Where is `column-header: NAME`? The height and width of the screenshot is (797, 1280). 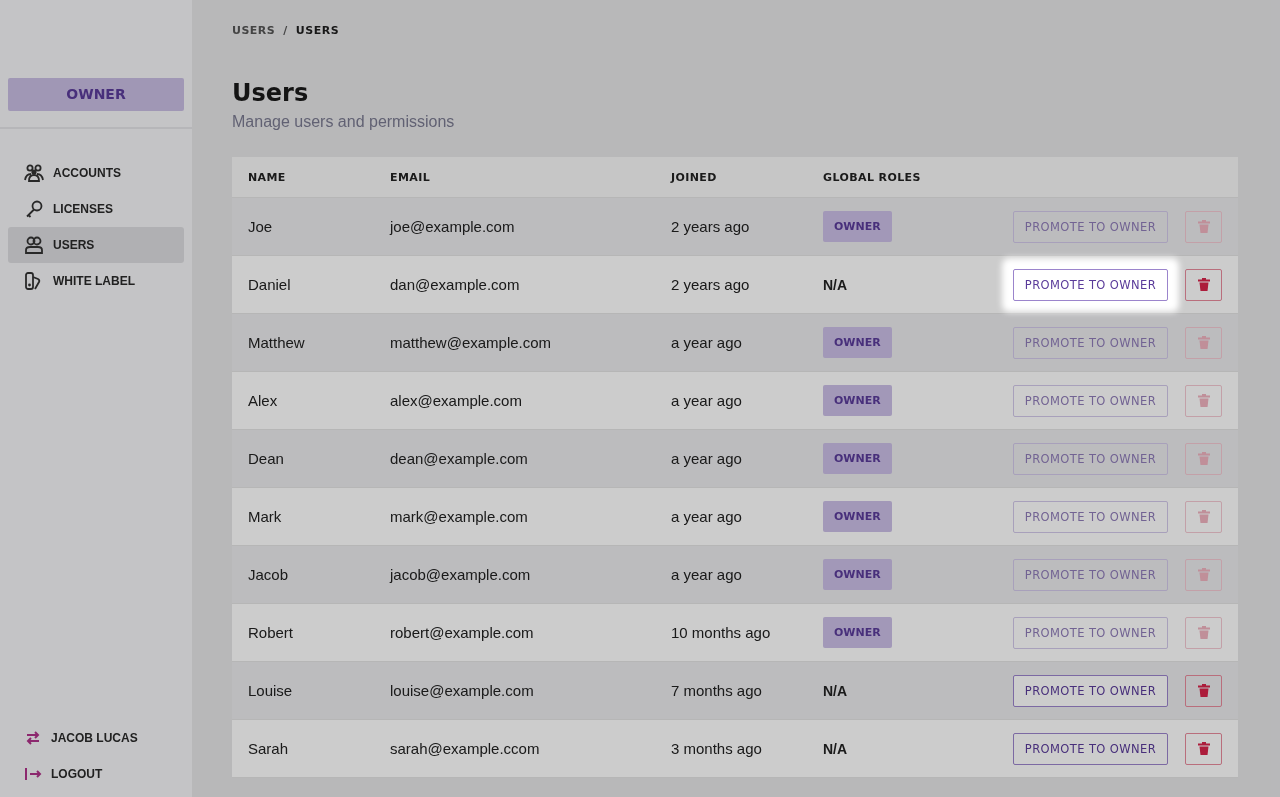 column-header: NAME is located at coordinates (267, 177).